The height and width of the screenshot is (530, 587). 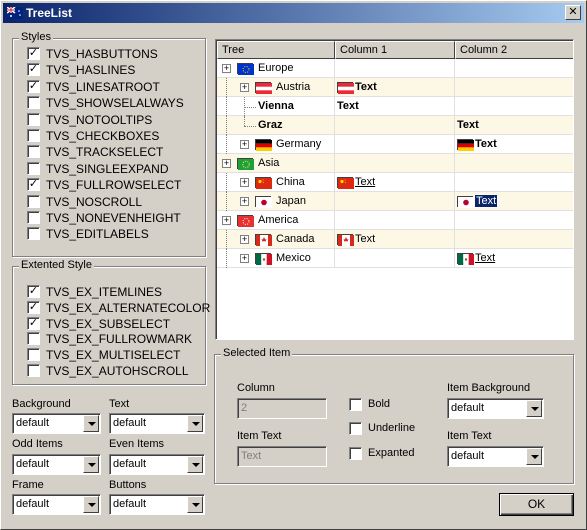 I want to click on frame-combo: default, so click(x=56, y=504).